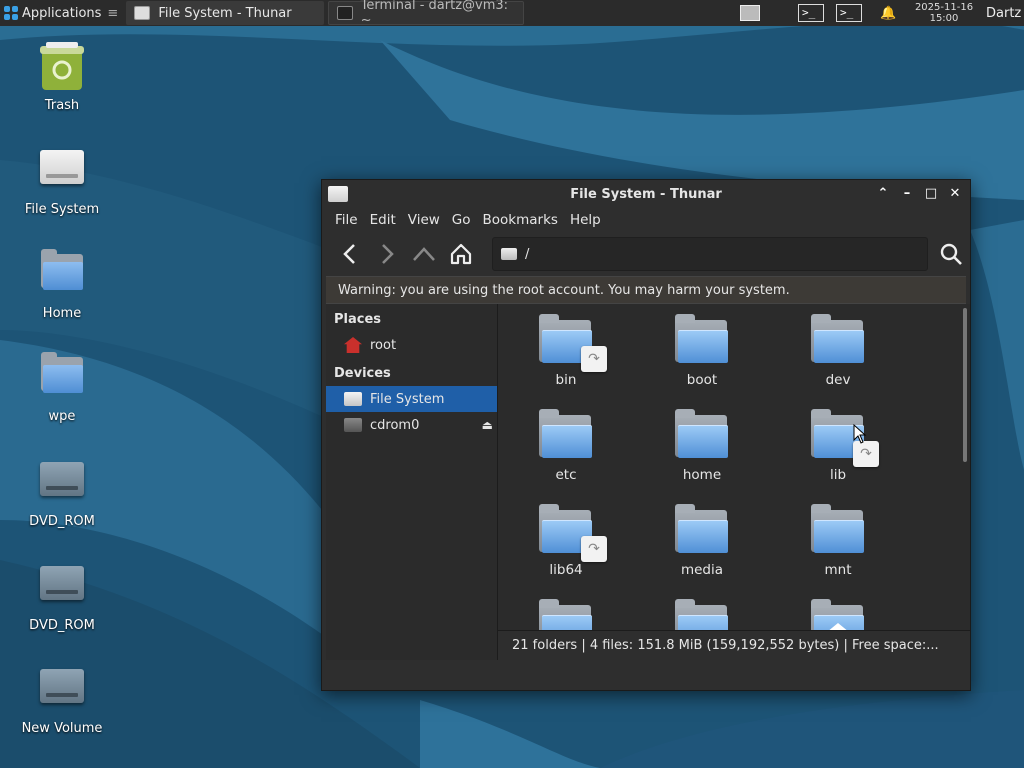 This screenshot has height=768, width=1024. What do you see at coordinates (585, 220) in the screenshot?
I see `menu-help: Help` at bounding box center [585, 220].